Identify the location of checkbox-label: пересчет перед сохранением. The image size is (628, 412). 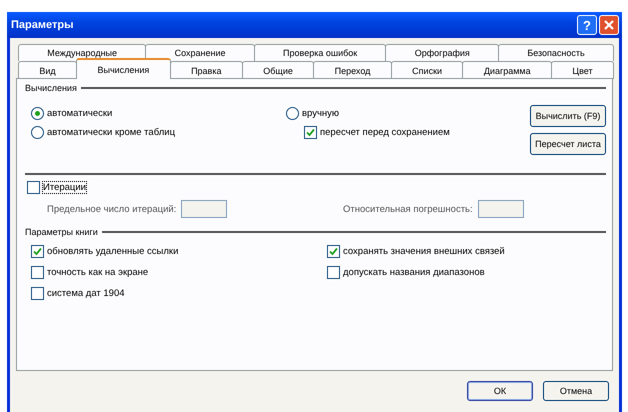
(385, 132).